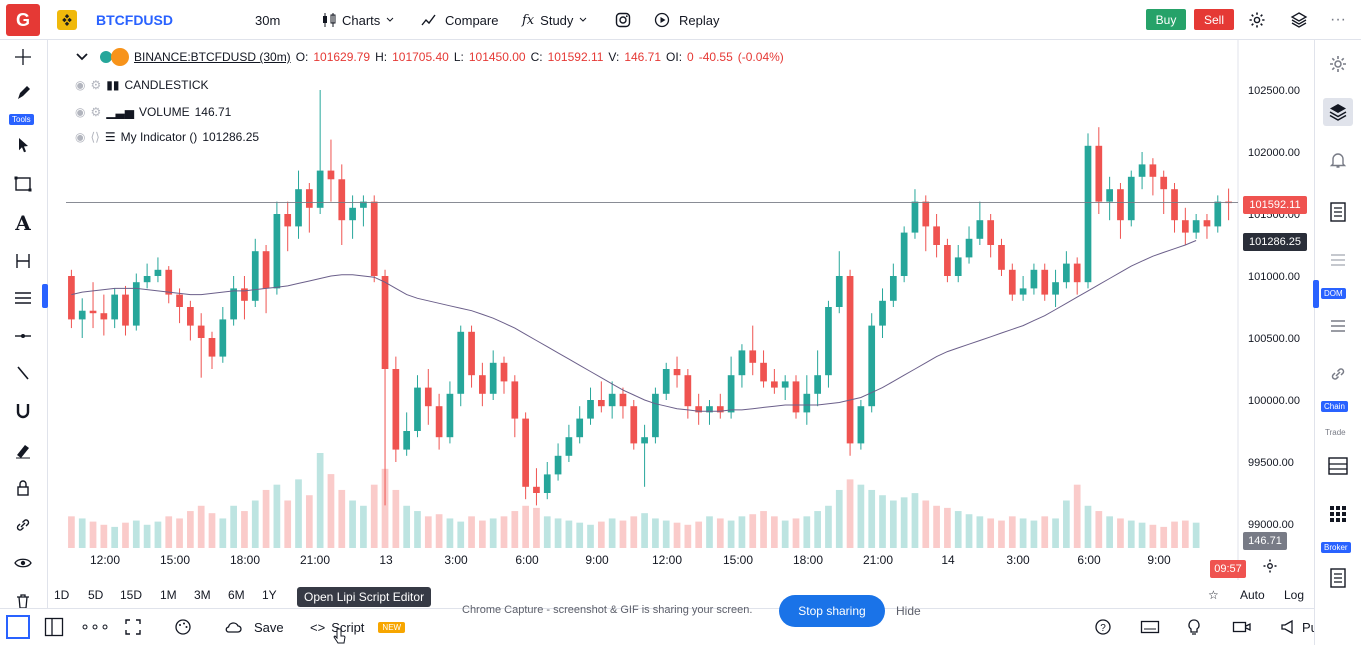  I want to click on chart-settings-button, so click(1271, 567).